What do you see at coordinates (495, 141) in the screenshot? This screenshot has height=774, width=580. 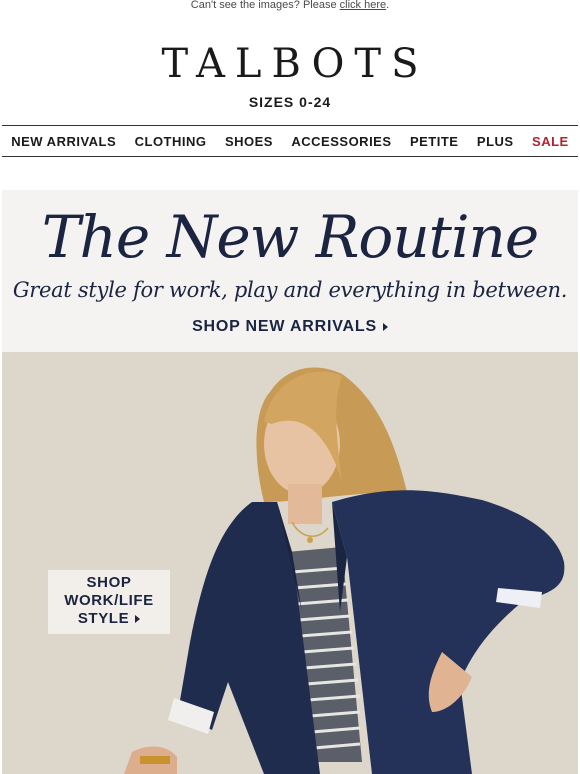 I see `nav-plus: PLUS` at bounding box center [495, 141].